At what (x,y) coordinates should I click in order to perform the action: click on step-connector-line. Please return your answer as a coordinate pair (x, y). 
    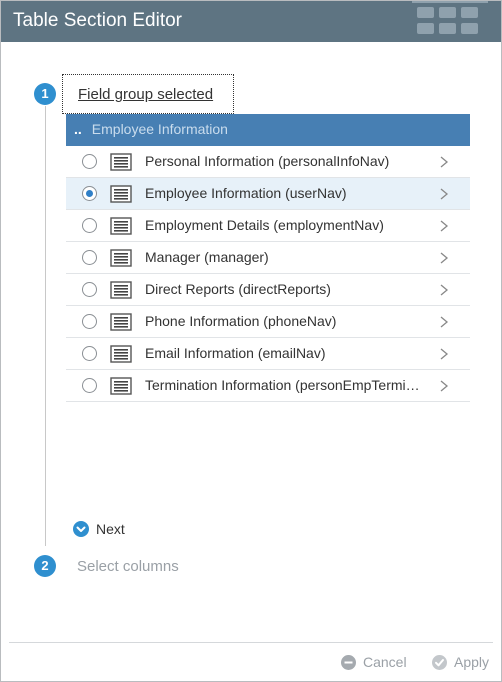
    Looking at the image, I should click on (45, 326).